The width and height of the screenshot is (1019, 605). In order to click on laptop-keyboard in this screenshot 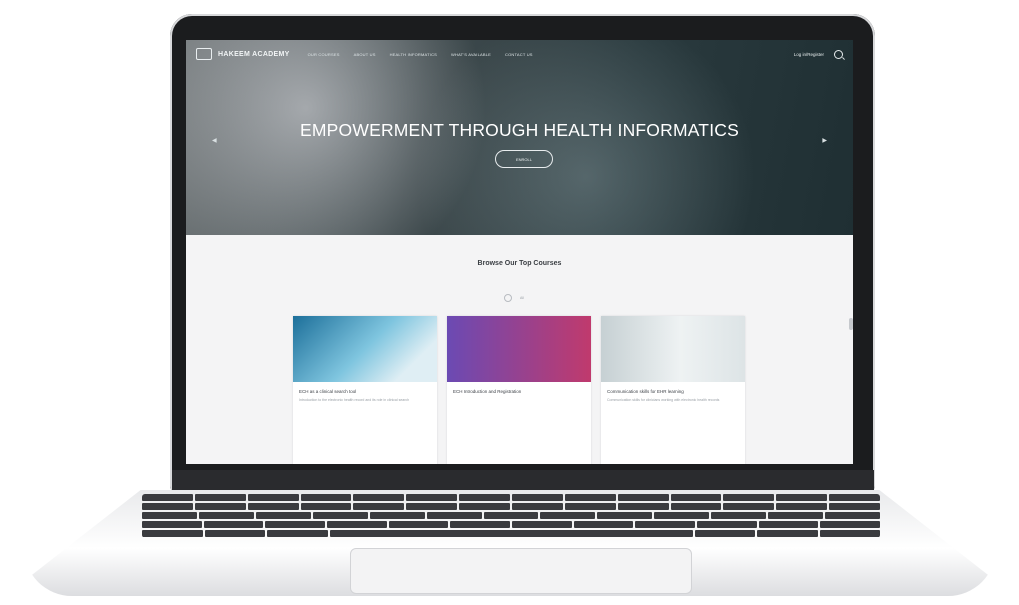, I will do `click(511, 516)`.